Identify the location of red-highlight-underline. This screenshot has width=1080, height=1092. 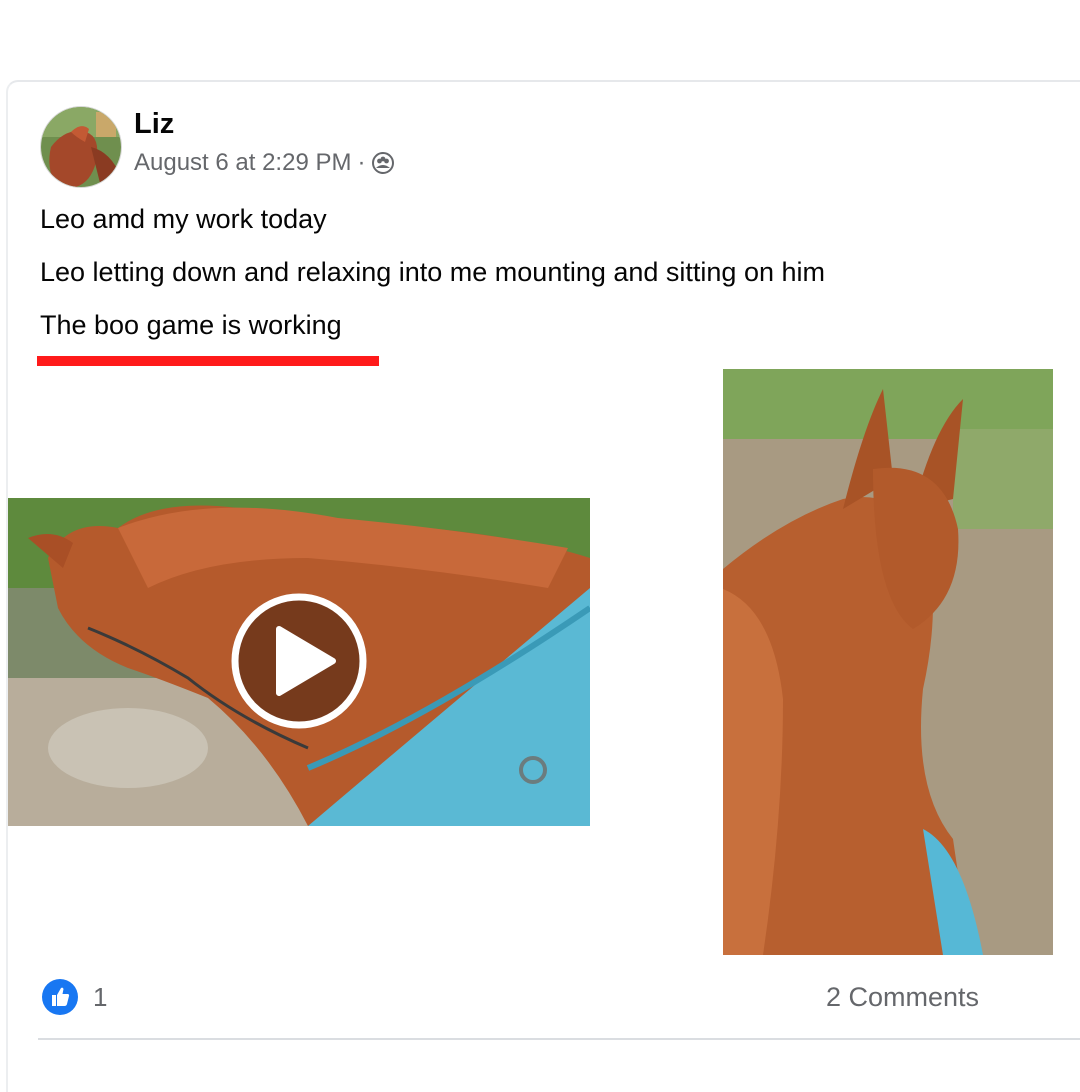
(208, 361).